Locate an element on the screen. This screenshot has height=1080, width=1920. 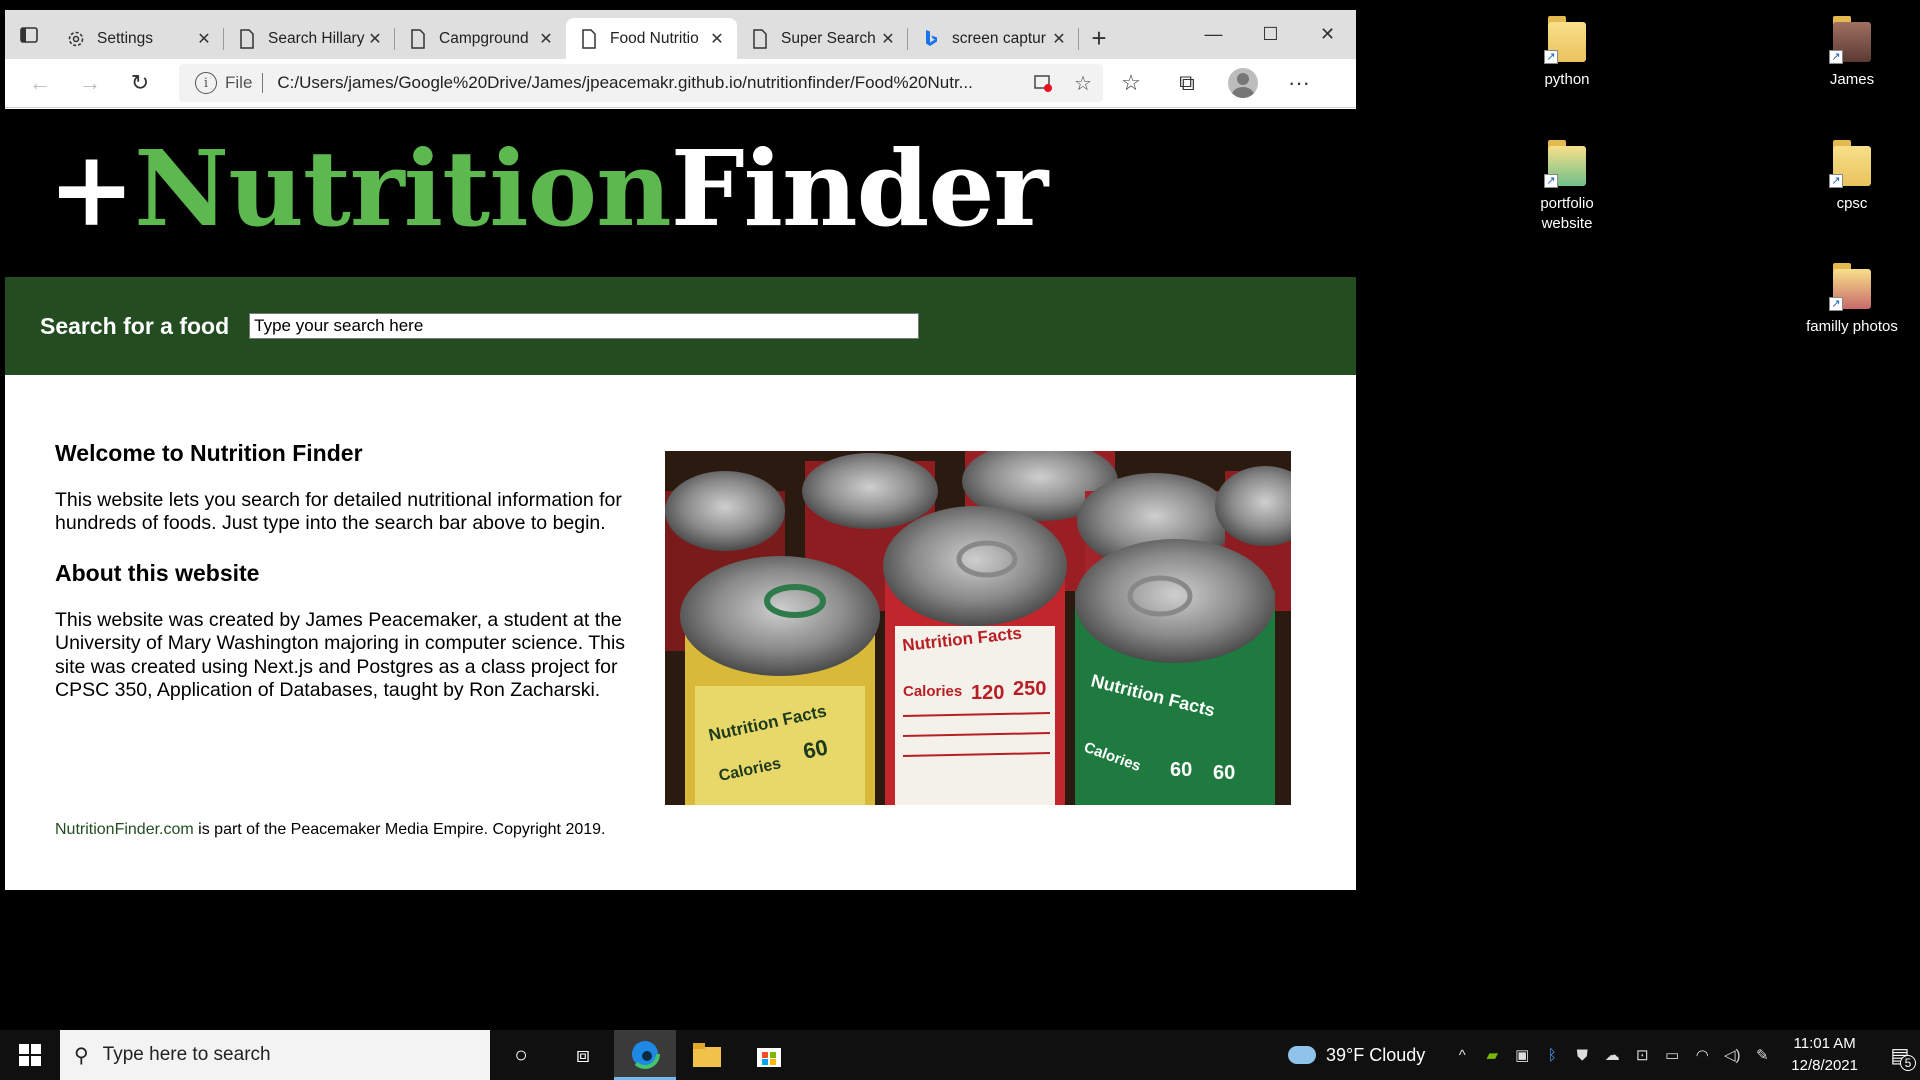
nvidia-icon: ▰ is located at coordinates (1492, 1055).